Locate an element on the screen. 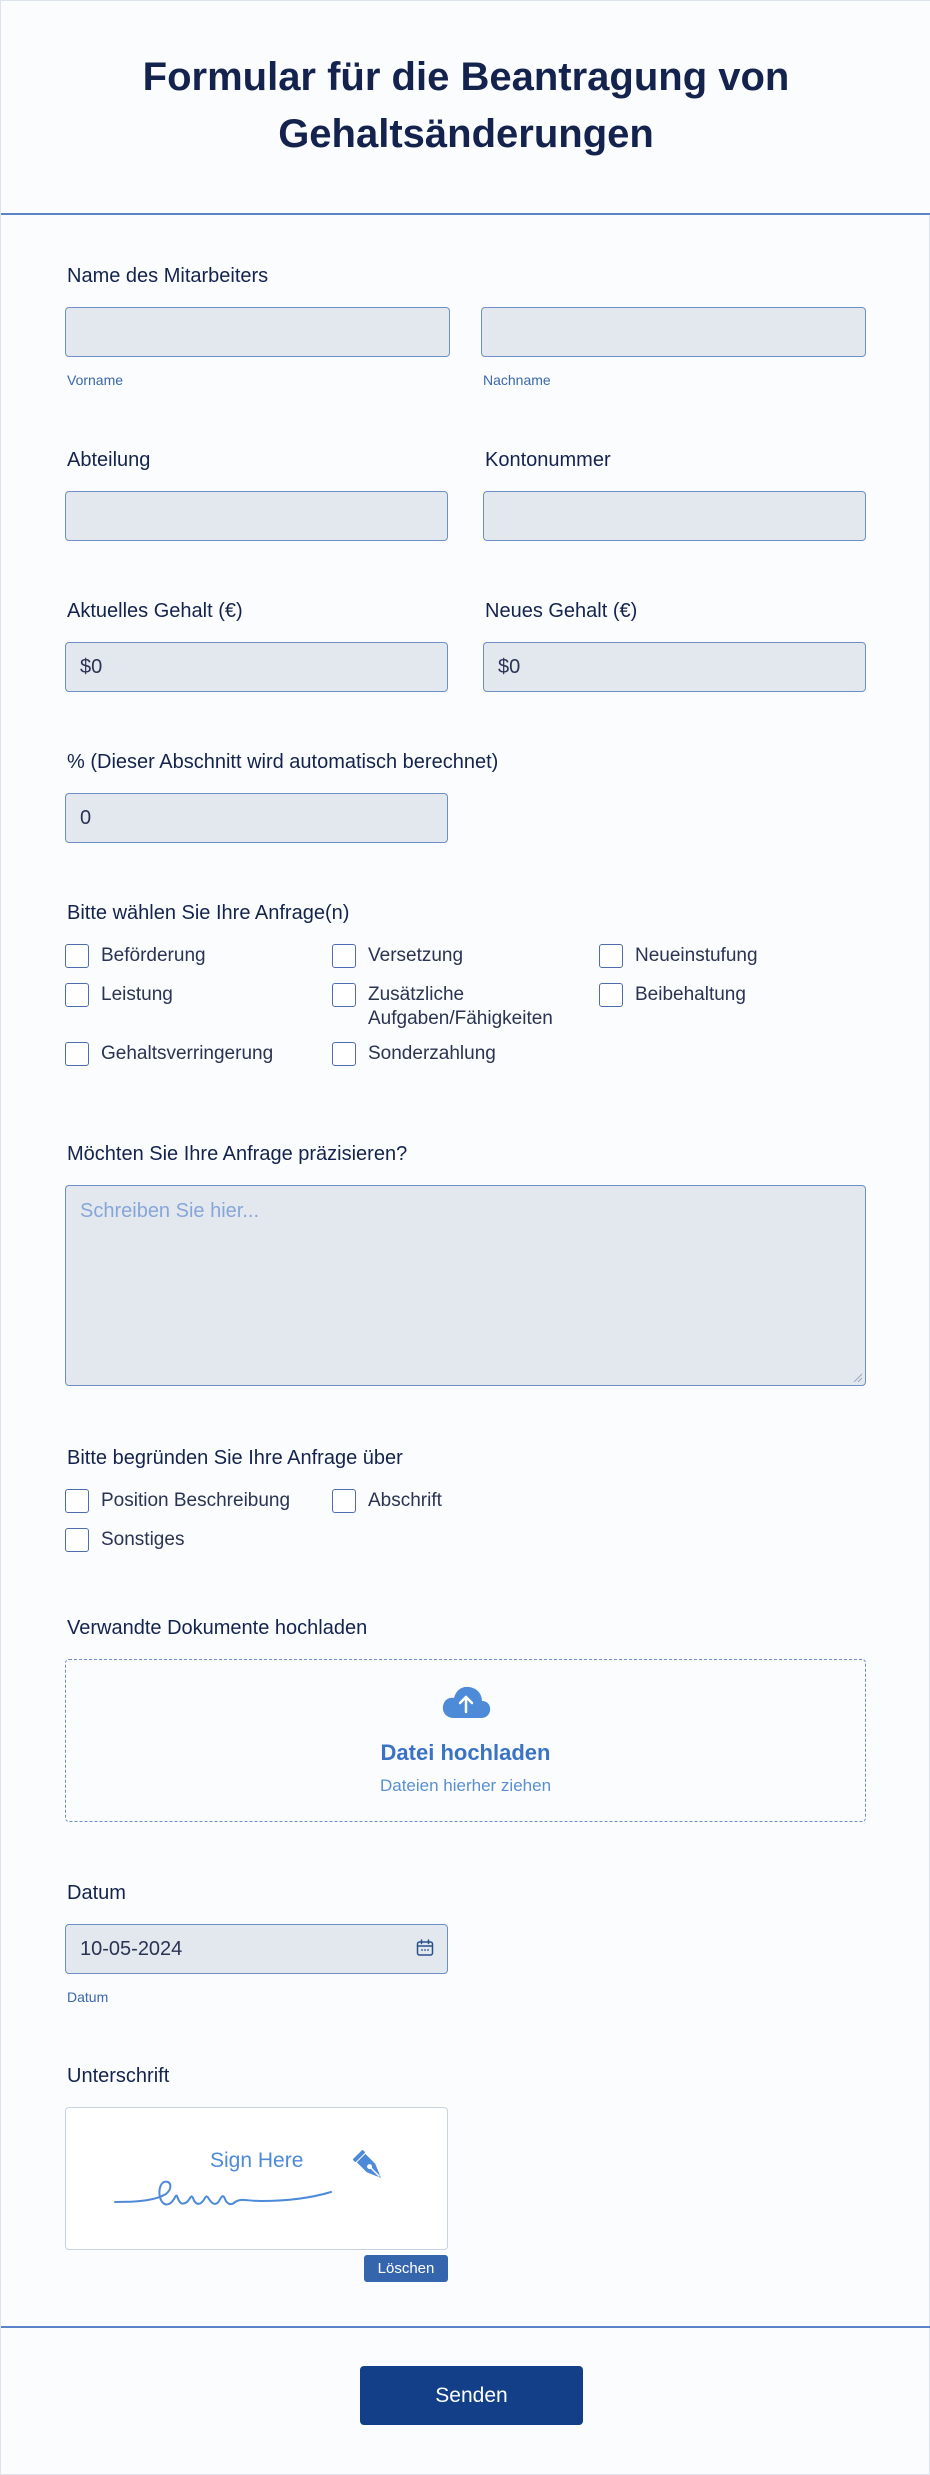 The image size is (930, 2475). checkbox-beibehaltung is located at coordinates (611, 995).